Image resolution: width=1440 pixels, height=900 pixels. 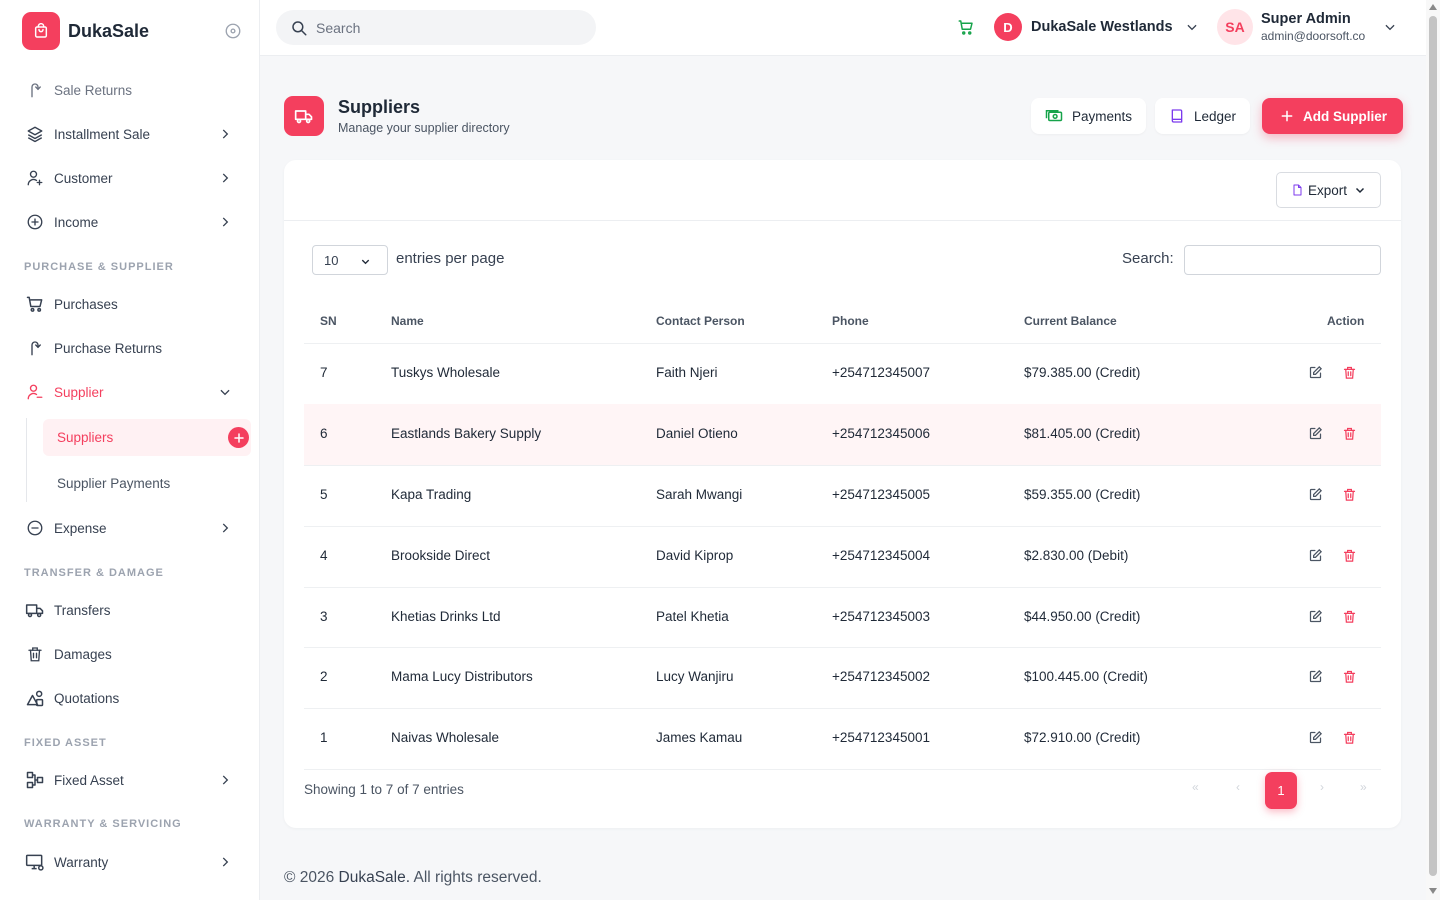 I want to click on sidebar-item-label: Income, so click(x=76, y=222).